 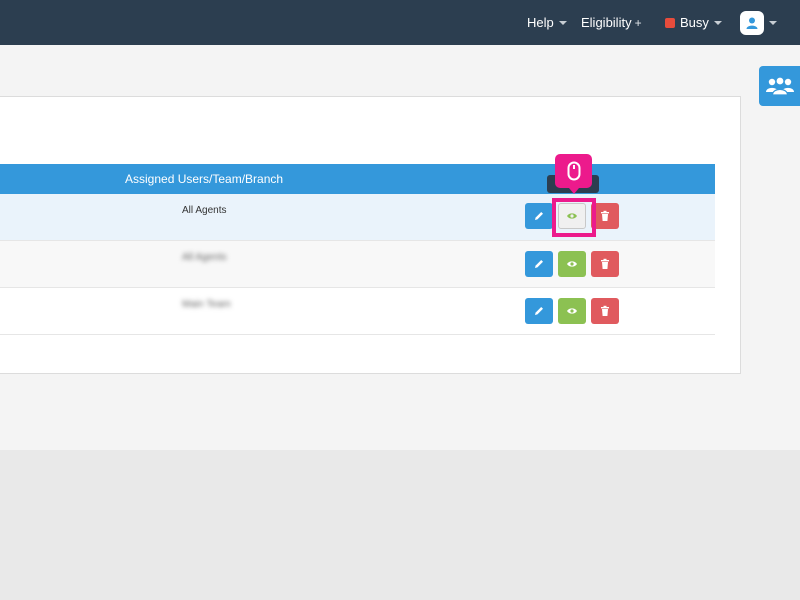 What do you see at coordinates (400, 22) in the screenshot?
I see `top-navbar: Help Eligibility + Busy` at bounding box center [400, 22].